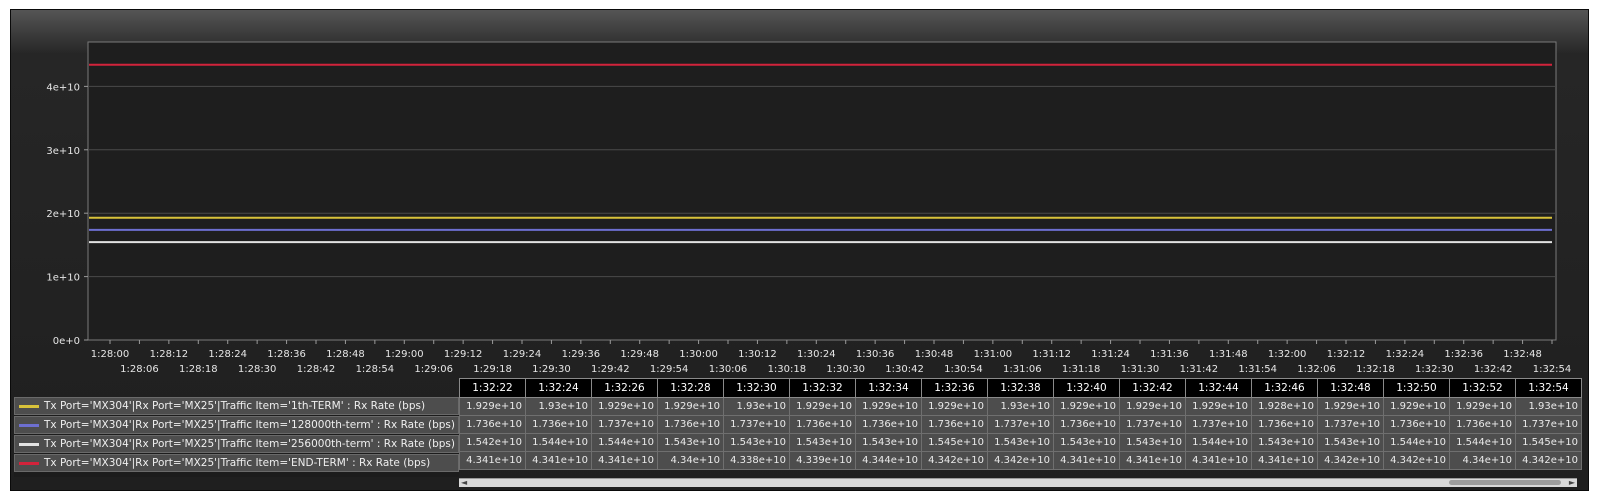  Describe the element at coordinates (139, 369) in the screenshot. I see `x-tick-label: 1:28:06` at that location.